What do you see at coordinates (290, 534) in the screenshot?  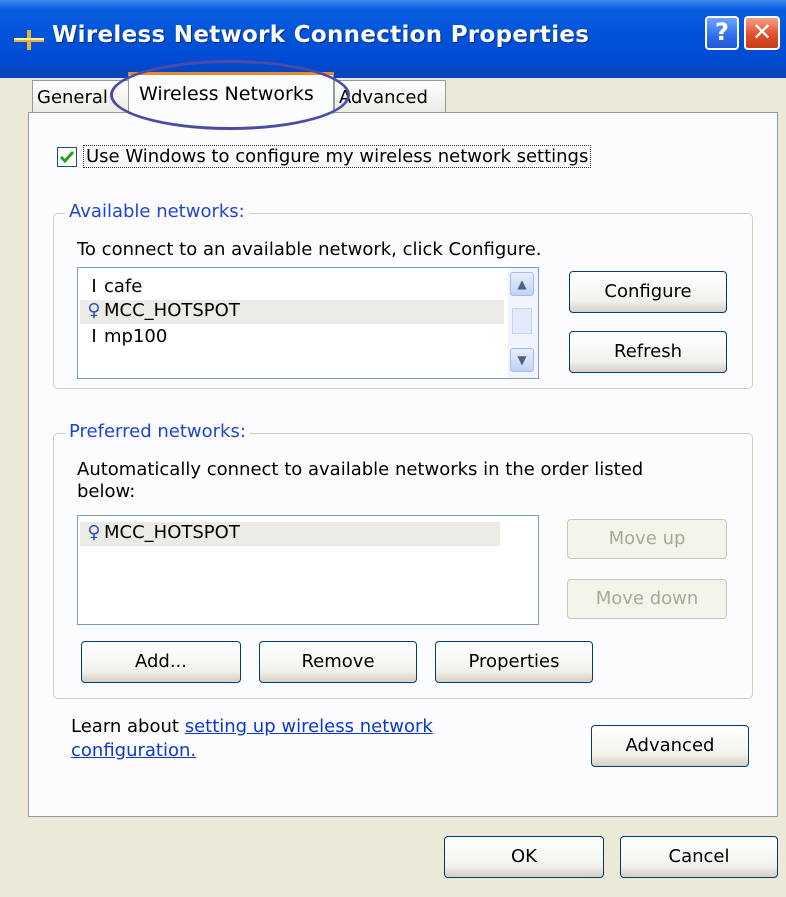 I see `list-item: ♀ MCC_HOTSPOT` at bounding box center [290, 534].